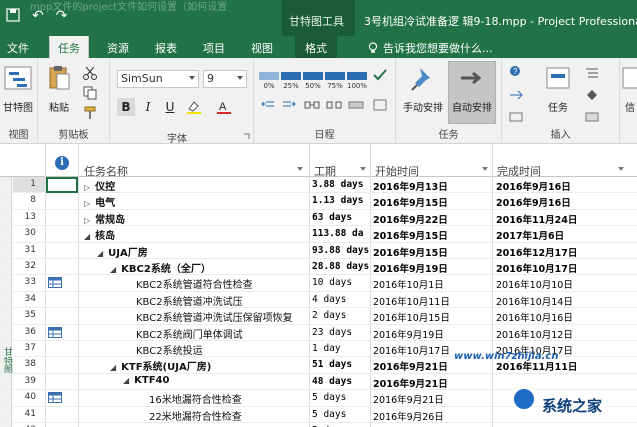 The height and width of the screenshot is (427, 637). Describe the element at coordinates (408, 284) in the screenshot. I see `start-cell: 2016年10月1日` at that location.